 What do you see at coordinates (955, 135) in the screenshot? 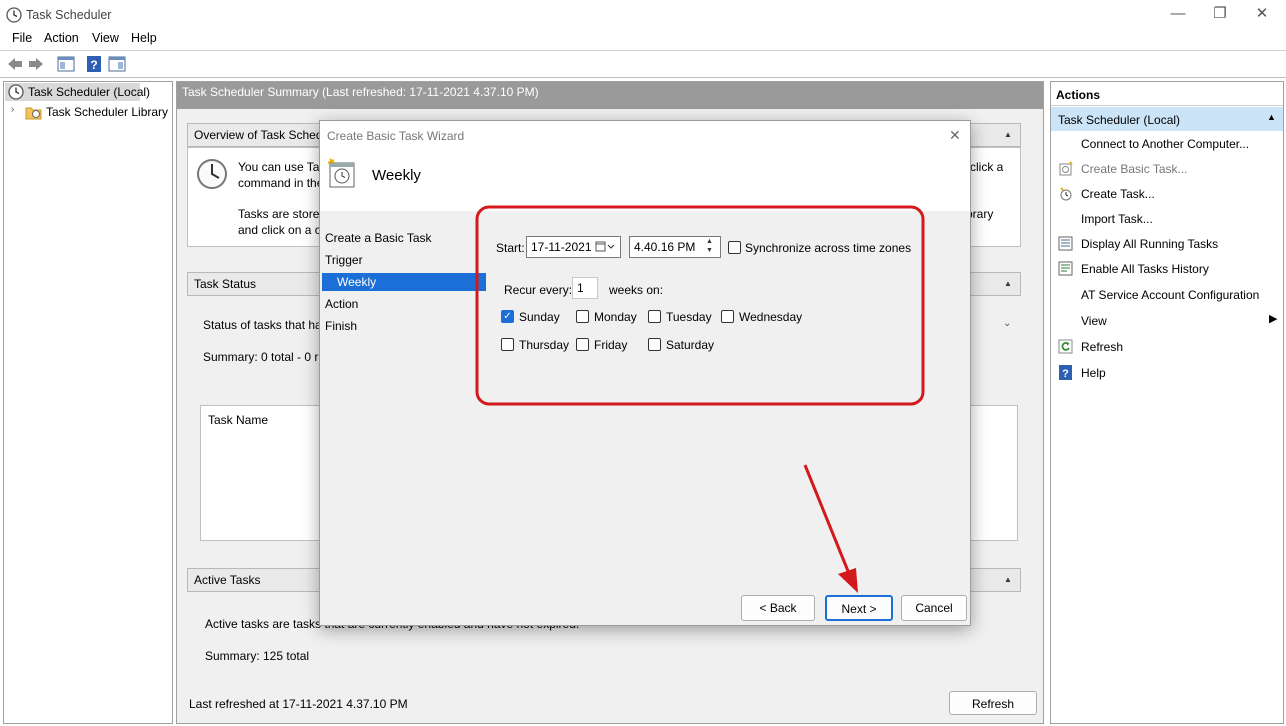
I see `dialog-close-button: ✕` at bounding box center [955, 135].